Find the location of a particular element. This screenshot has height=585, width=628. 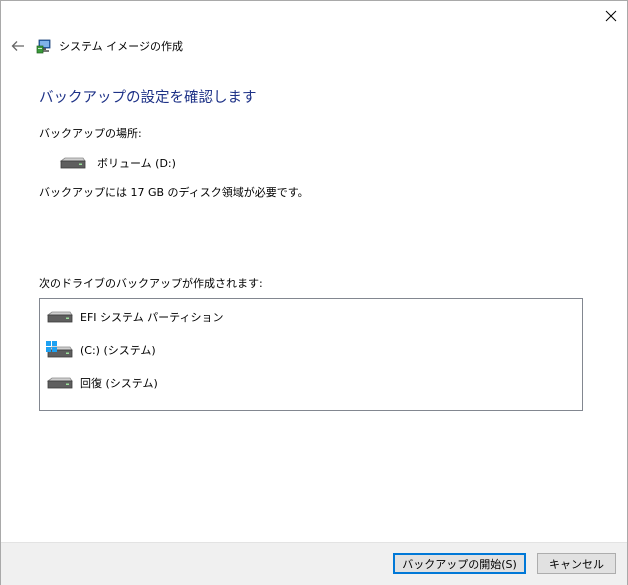

backup-location-label: バックアップの場所: is located at coordinates (90, 133).